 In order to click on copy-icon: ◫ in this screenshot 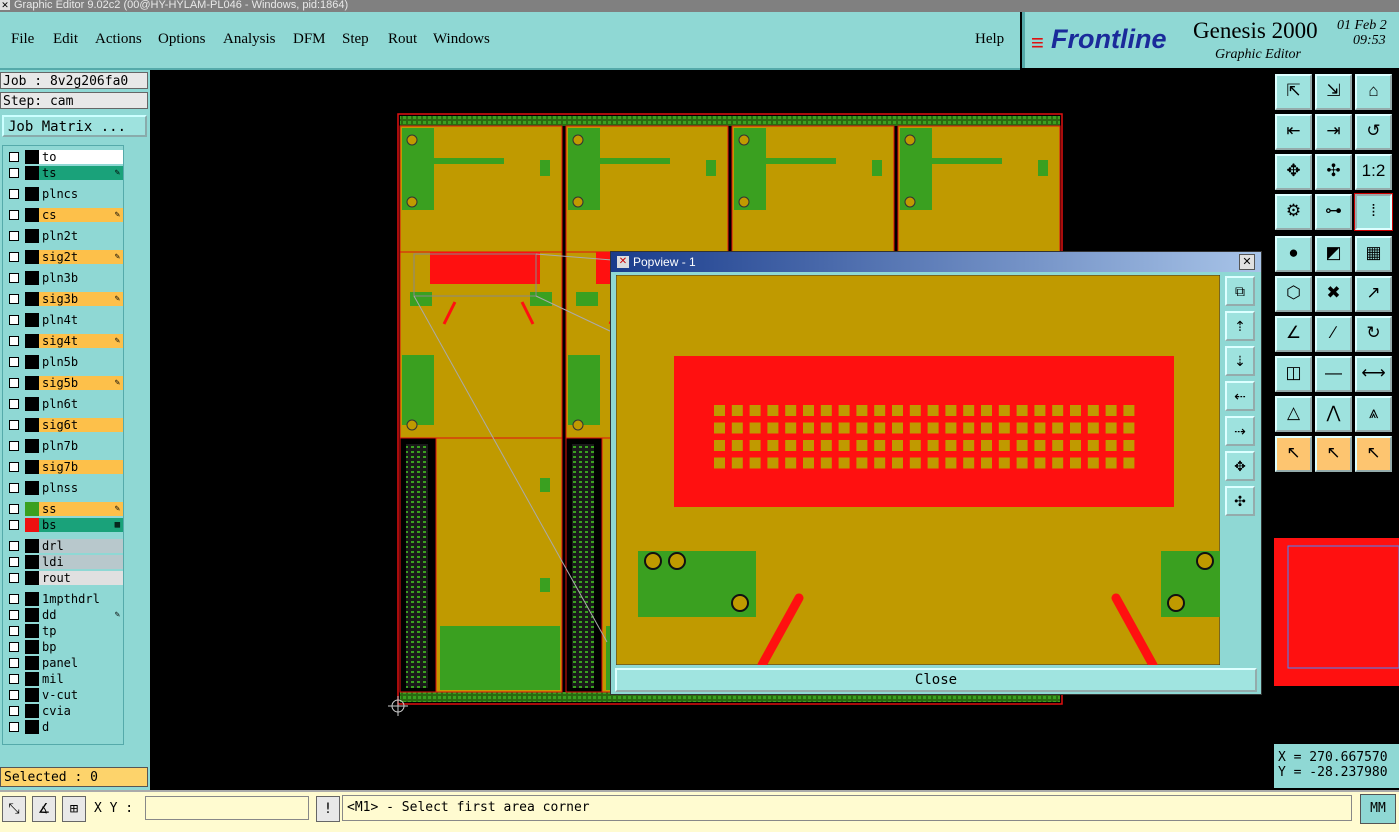, I will do `click(1293, 374)`.